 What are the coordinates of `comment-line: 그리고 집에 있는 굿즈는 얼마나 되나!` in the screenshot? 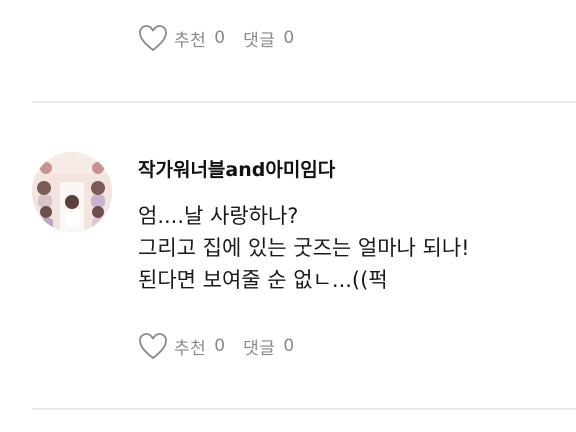 It's located at (304, 248).